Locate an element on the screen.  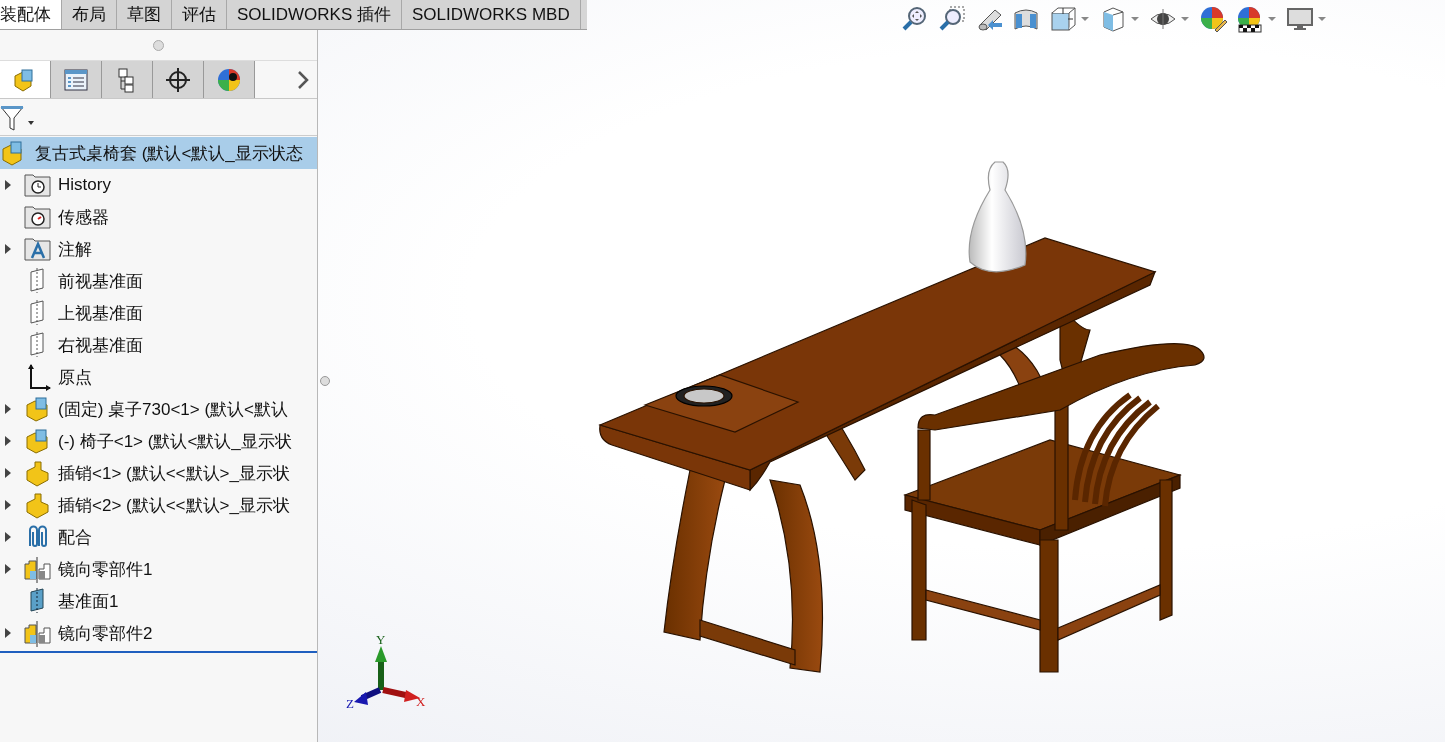
splitter-handle is located at coordinates (325, 381).